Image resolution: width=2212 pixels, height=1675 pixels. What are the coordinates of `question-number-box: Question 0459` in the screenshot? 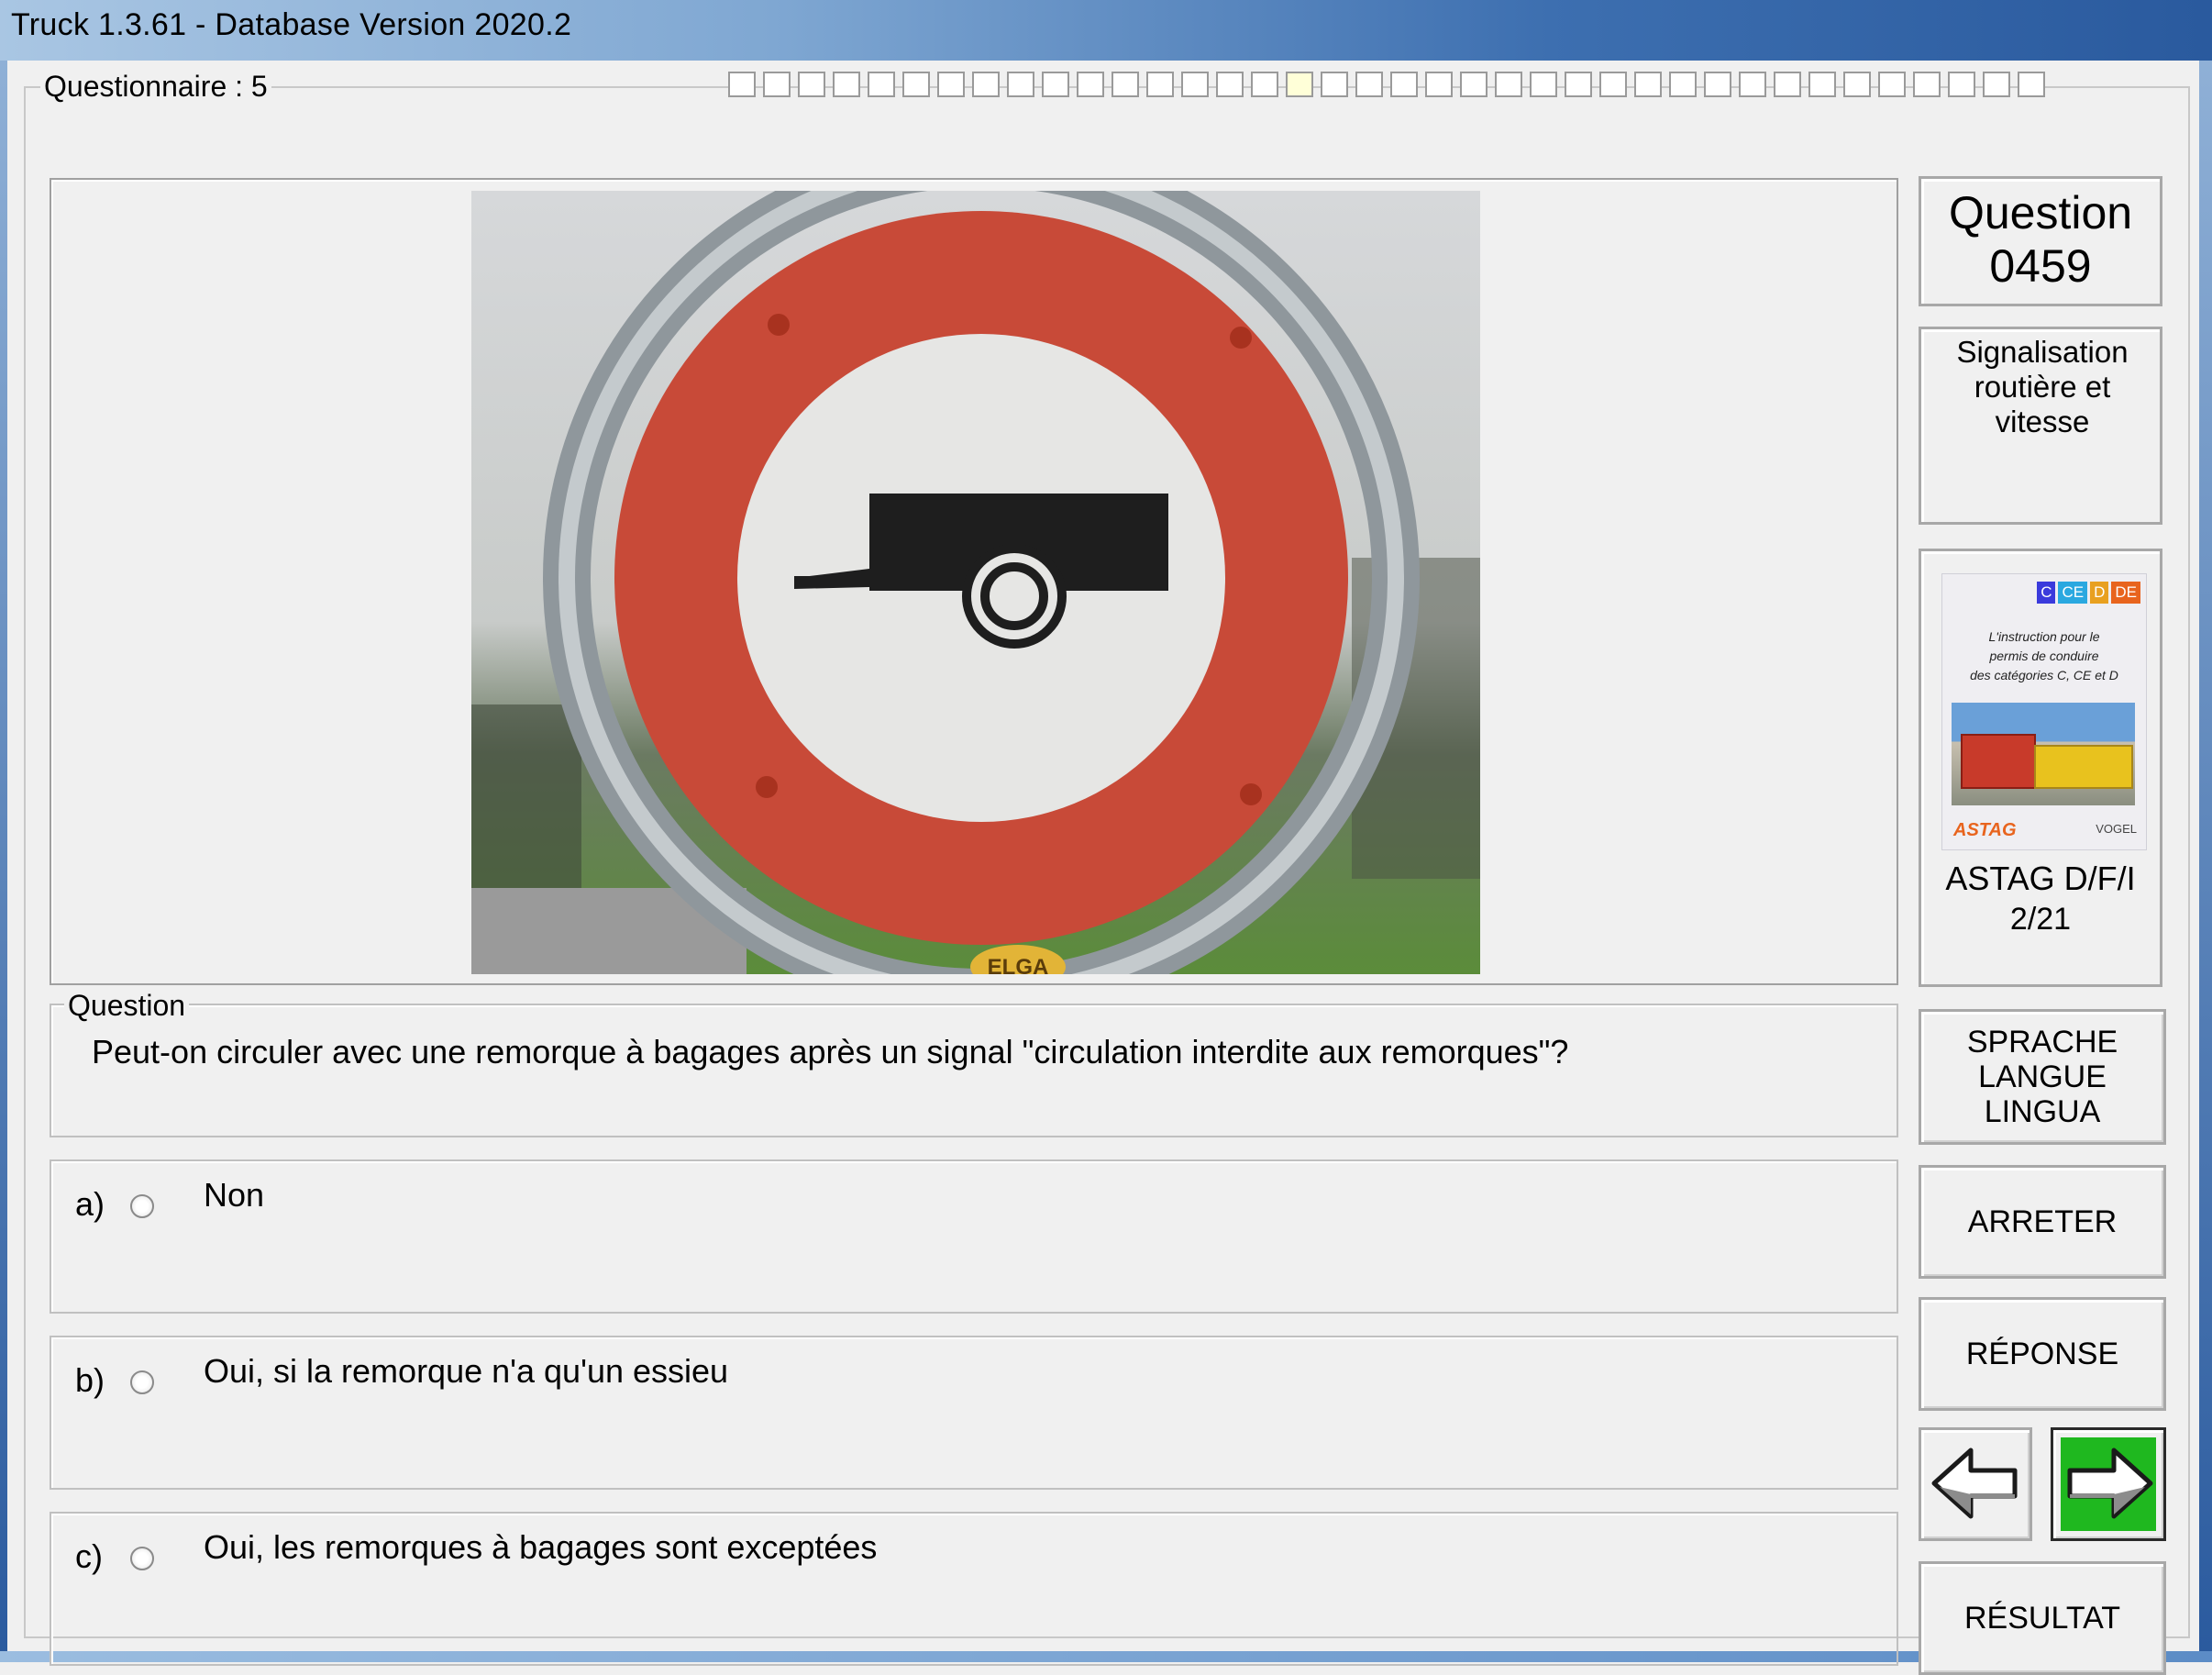 It's located at (2040, 241).